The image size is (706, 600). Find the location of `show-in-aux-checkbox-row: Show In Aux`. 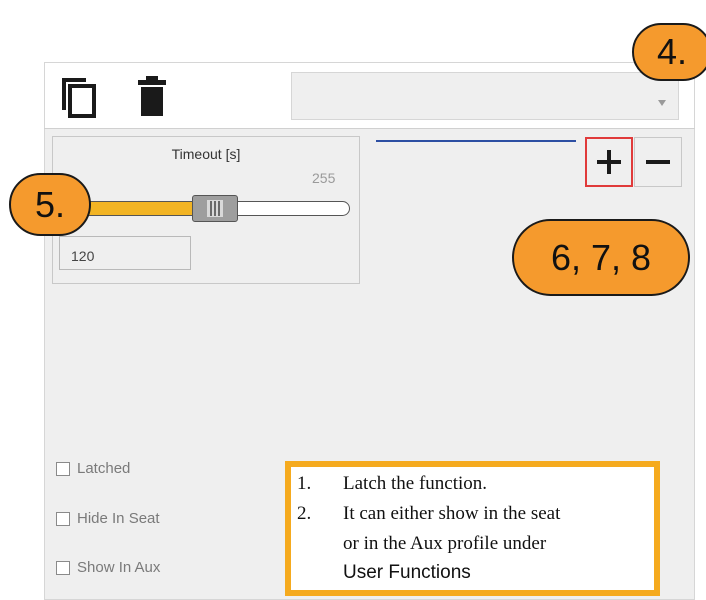

show-in-aux-checkbox-row: Show In Aux is located at coordinates (108, 567).